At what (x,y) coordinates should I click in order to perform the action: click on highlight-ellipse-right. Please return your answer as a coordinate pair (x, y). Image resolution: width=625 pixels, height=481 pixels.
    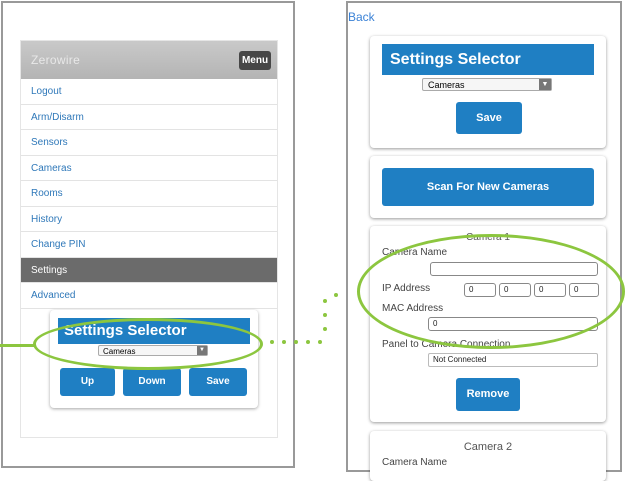
    Looking at the image, I should click on (491, 291).